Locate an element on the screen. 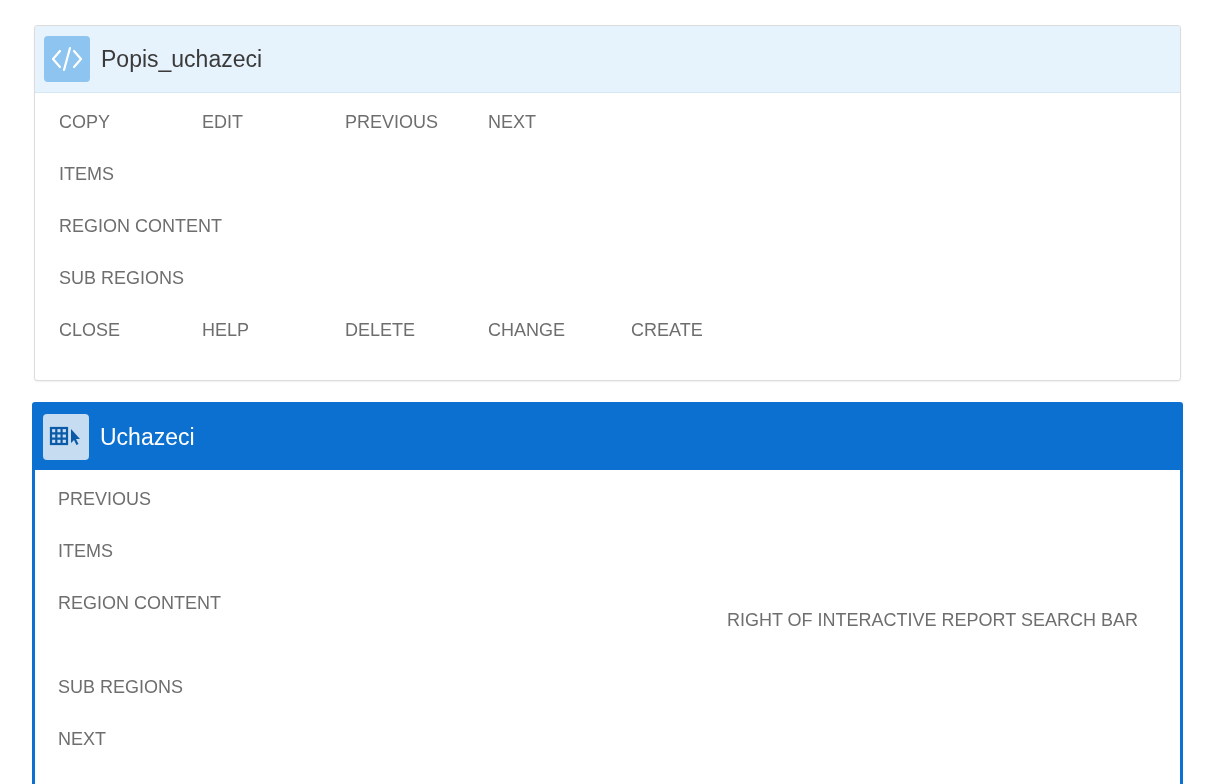 The image size is (1213, 784). region-header: Popis_uchazeci is located at coordinates (607, 59).